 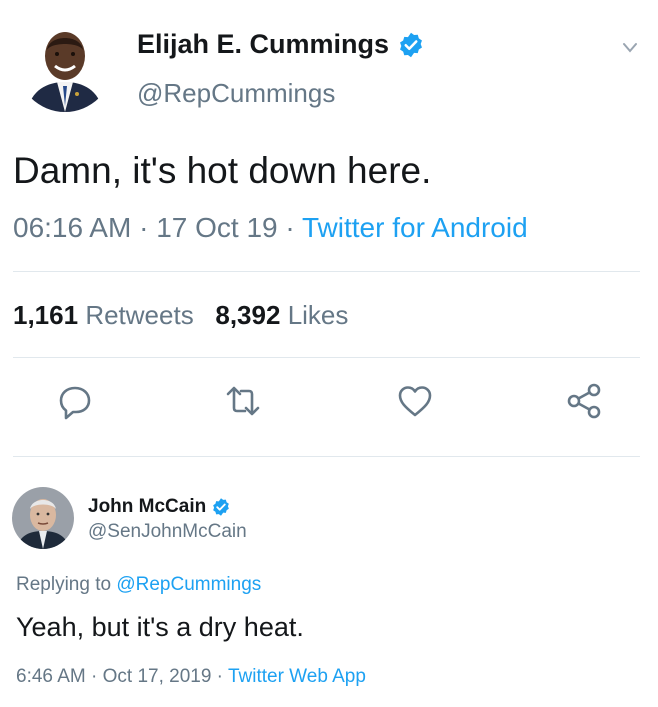 What do you see at coordinates (157, 676) in the screenshot?
I see `reply-date: Oct 17, 2019` at bounding box center [157, 676].